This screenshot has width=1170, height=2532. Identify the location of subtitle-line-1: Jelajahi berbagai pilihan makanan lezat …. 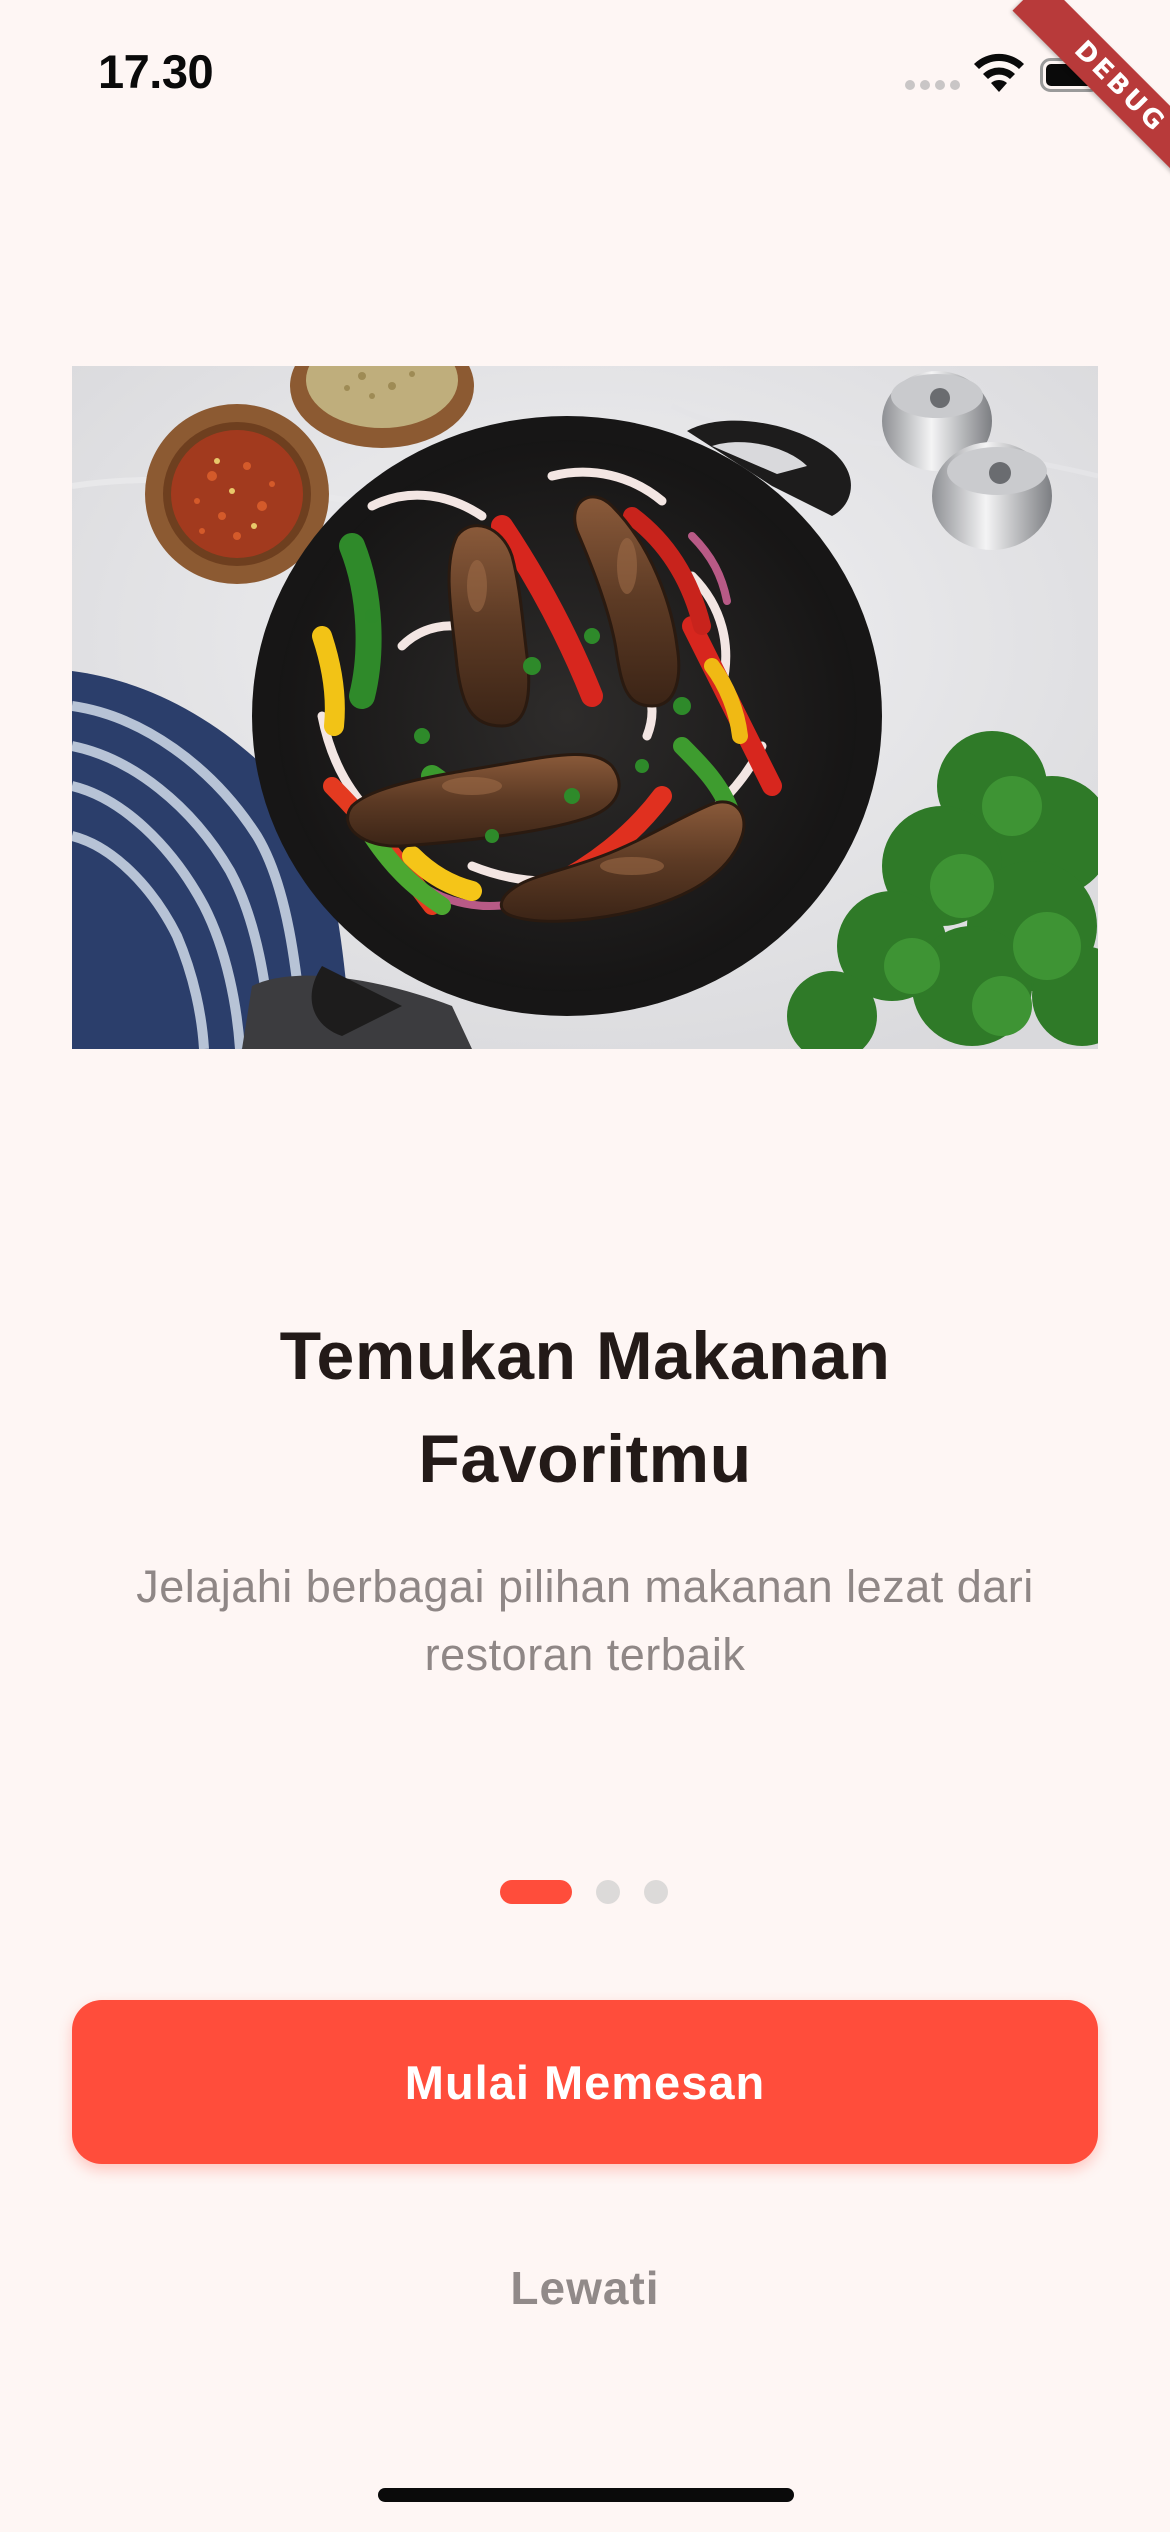
(585, 1586).